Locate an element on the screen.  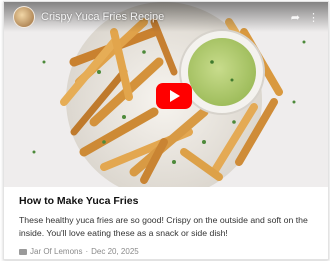
post-title: How to Make Yuca Fries is located at coordinates (167, 201).